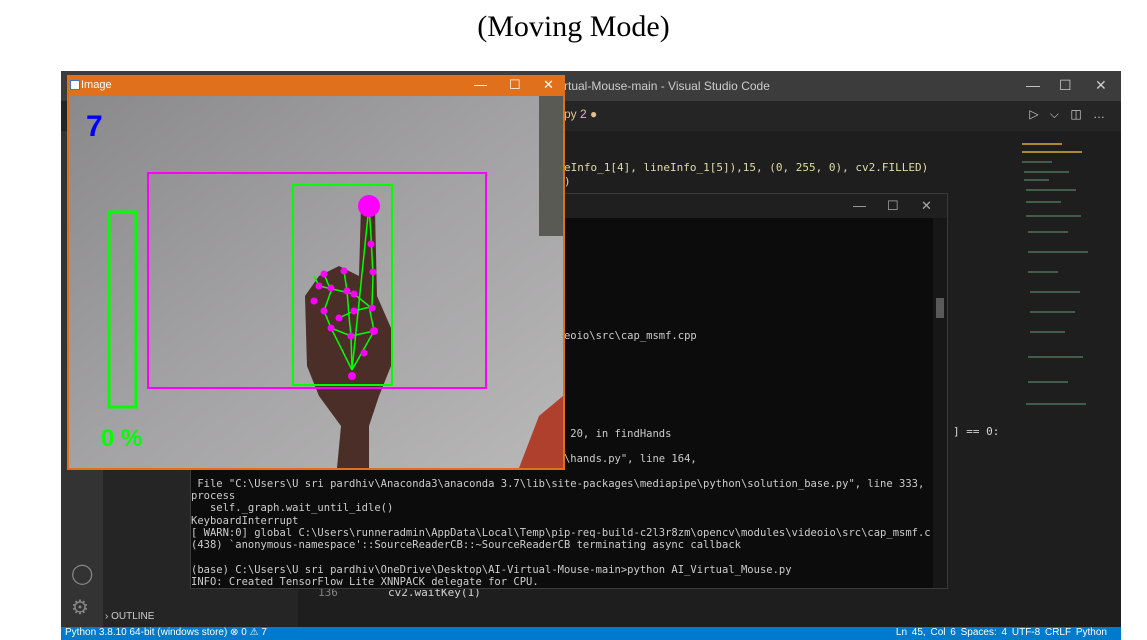 The width and height of the screenshot is (1147, 640). Describe the element at coordinates (1001, 632) in the screenshot. I see `status-right: Ln 45, Col 6 Spaces: 4 UTF-8 CRLF Python` at that location.